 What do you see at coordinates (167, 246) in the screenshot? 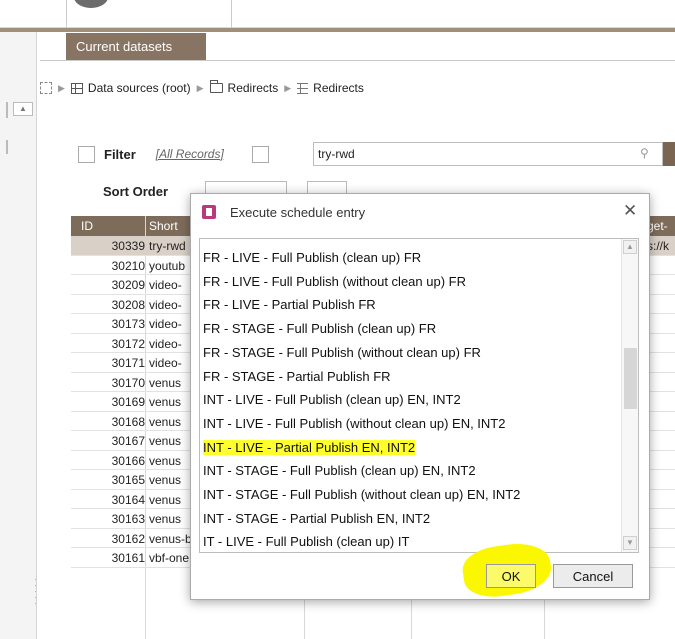
I see `cell-short: try-rwd` at bounding box center [167, 246].